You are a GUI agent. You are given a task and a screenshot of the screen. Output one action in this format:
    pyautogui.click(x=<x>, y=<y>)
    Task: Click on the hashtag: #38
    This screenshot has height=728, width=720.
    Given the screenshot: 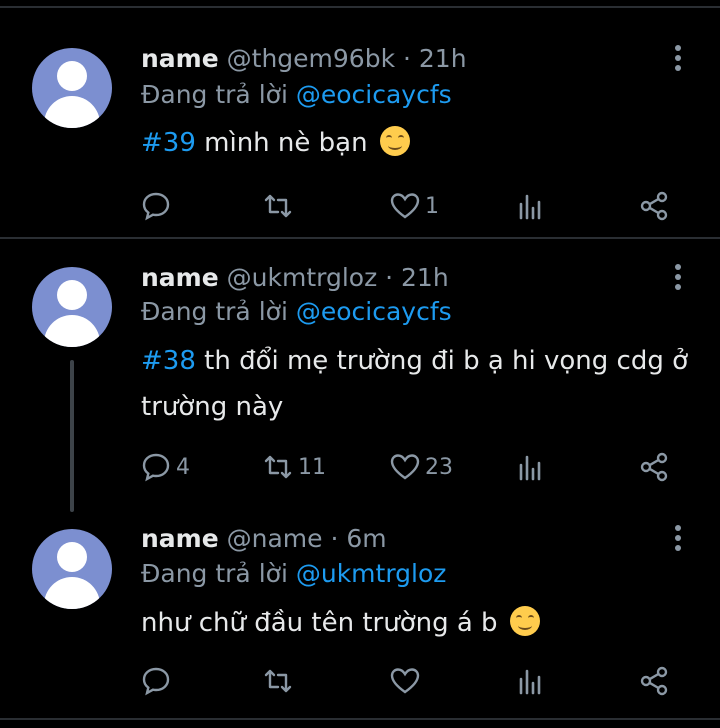 What is the action you would take?
    pyautogui.click(x=168, y=361)
    